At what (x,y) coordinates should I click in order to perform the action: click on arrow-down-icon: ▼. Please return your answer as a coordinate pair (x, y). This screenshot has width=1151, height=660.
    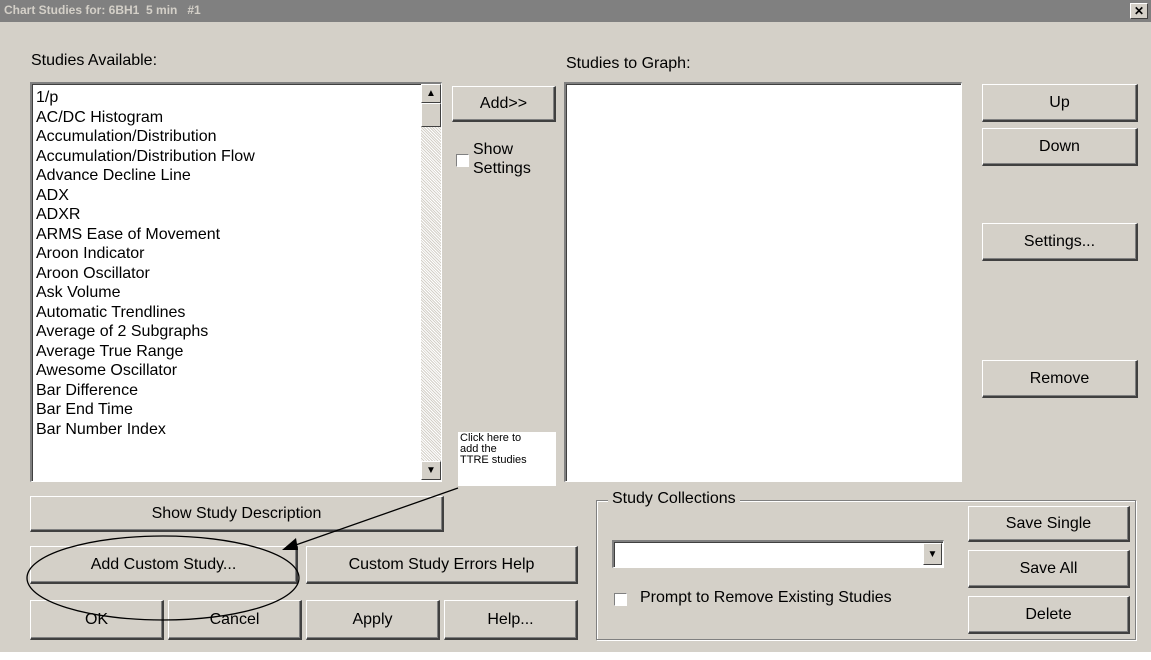
    Looking at the image, I should click on (431, 470).